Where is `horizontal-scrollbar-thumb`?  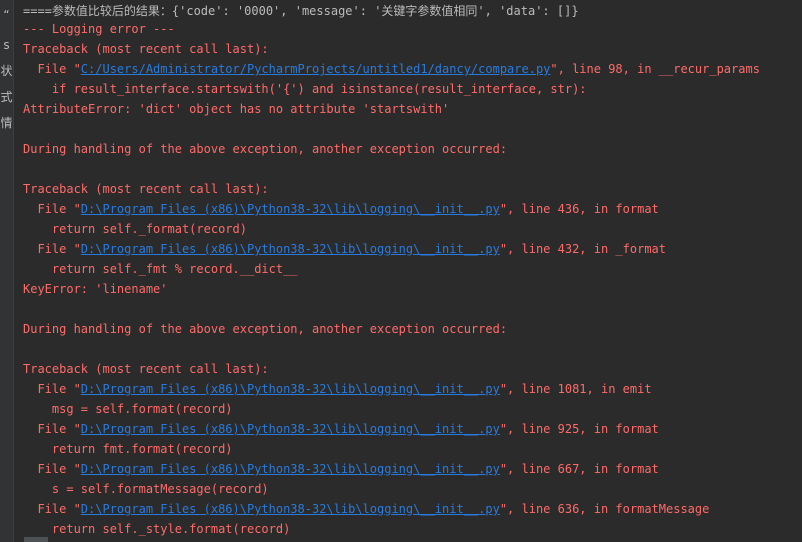
horizontal-scrollbar-thumb is located at coordinates (36, 539).